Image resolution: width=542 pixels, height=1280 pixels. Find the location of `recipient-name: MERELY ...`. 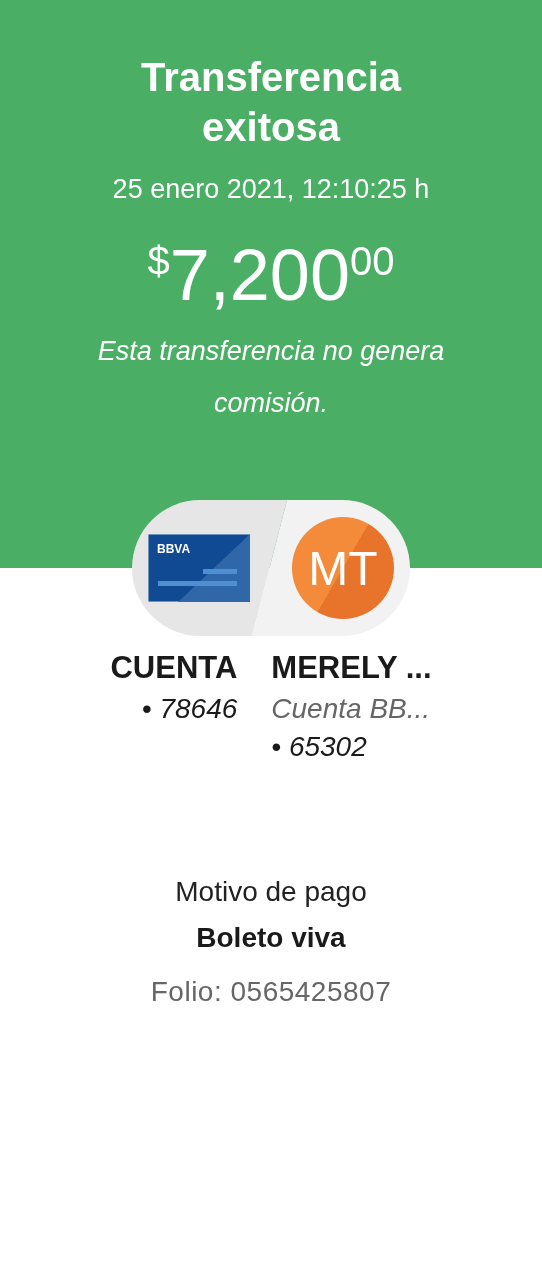

recipient-name: MERELY ... is located at coordinates (351, 668).